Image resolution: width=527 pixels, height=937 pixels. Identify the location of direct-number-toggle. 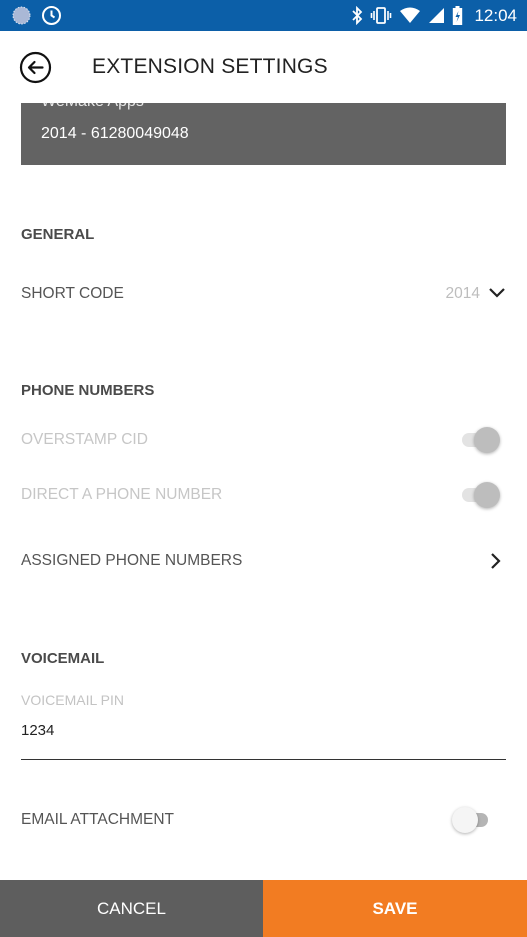
(480, 495).